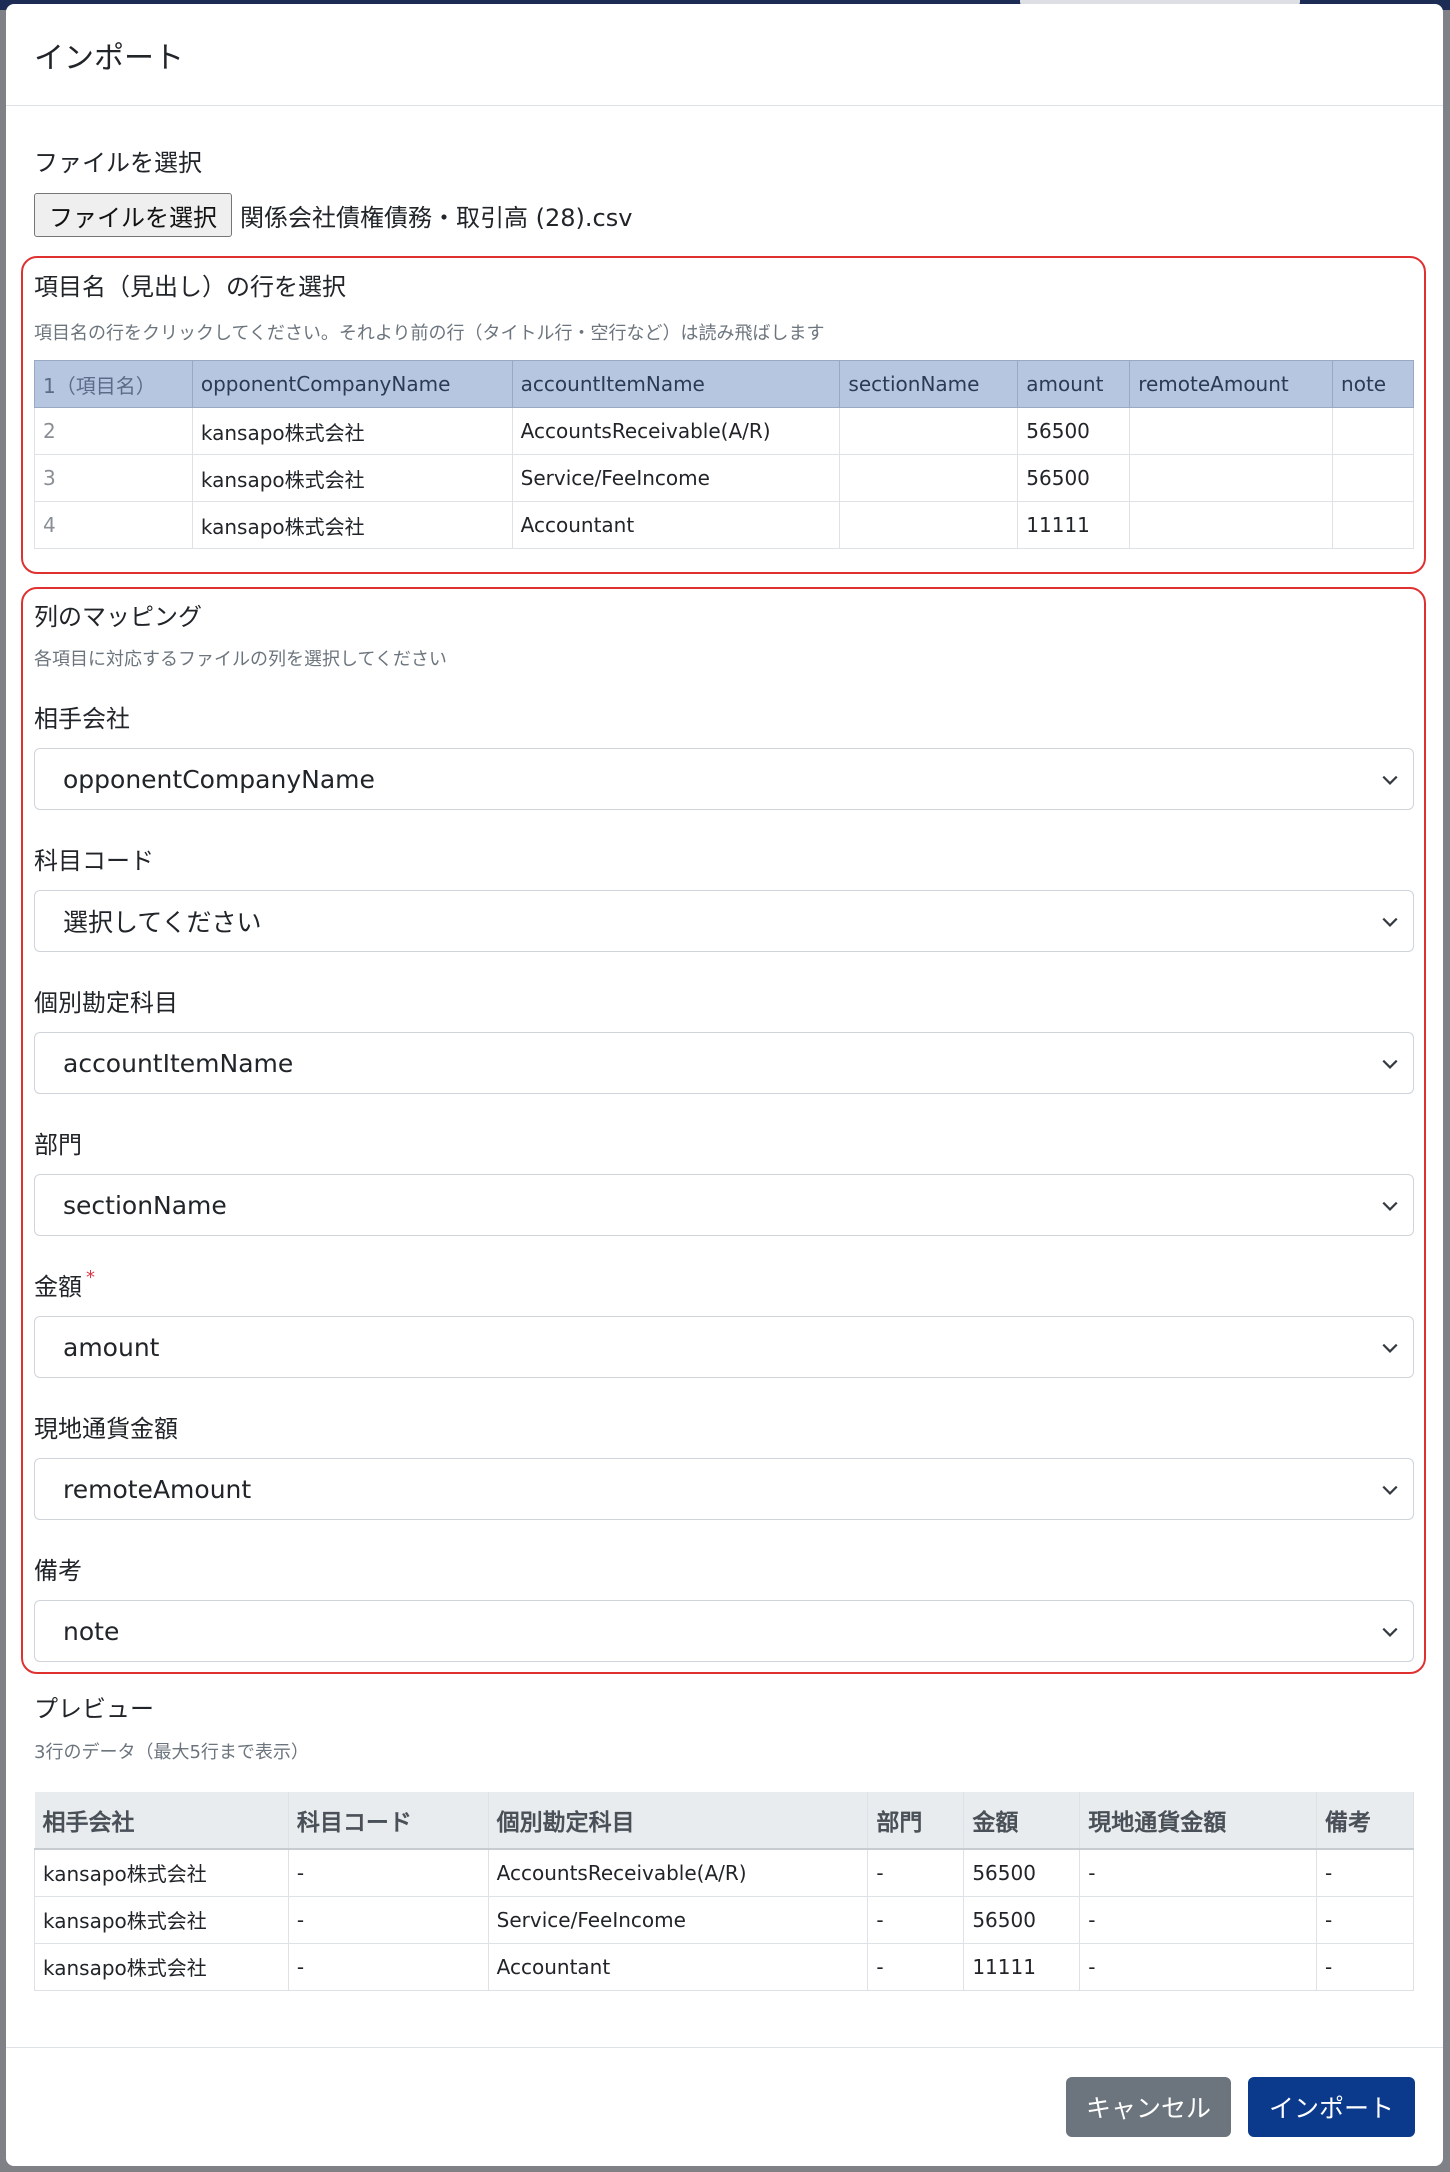 The height and width of the screenshot is (2172, 1450). What do you see at coordinates (1373, 384) in the screenshot?
I see `table-cell: note` at bounding box center [1373, 384].